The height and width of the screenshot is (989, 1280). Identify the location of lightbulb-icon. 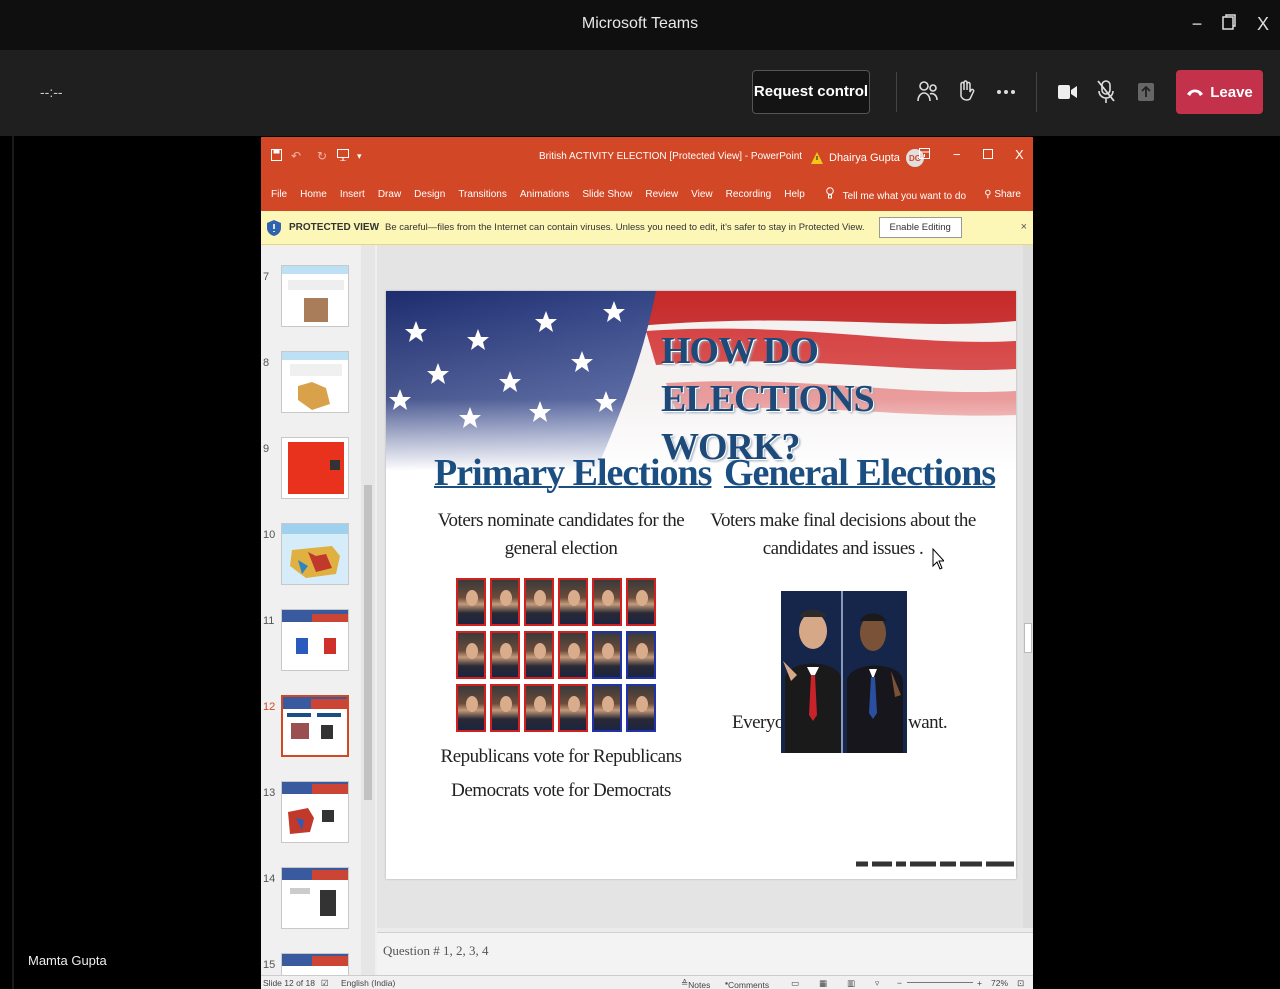
(830, 192).